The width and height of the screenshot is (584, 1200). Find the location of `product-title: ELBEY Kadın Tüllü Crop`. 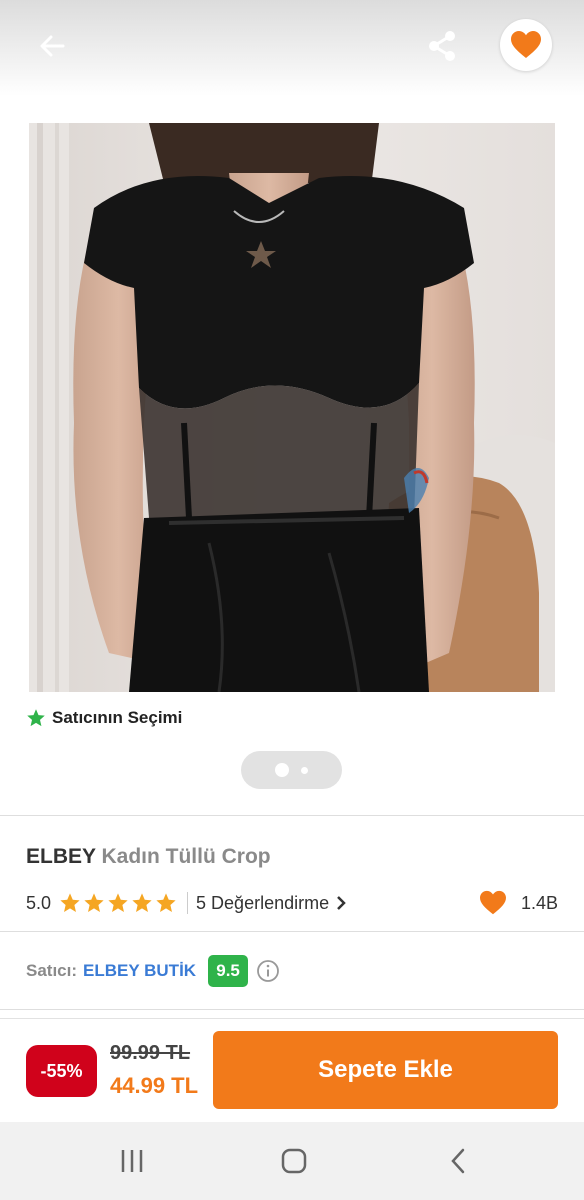

product-title: ELBEY Kadın Tüllü Crop is located at coordinates (148, 857).